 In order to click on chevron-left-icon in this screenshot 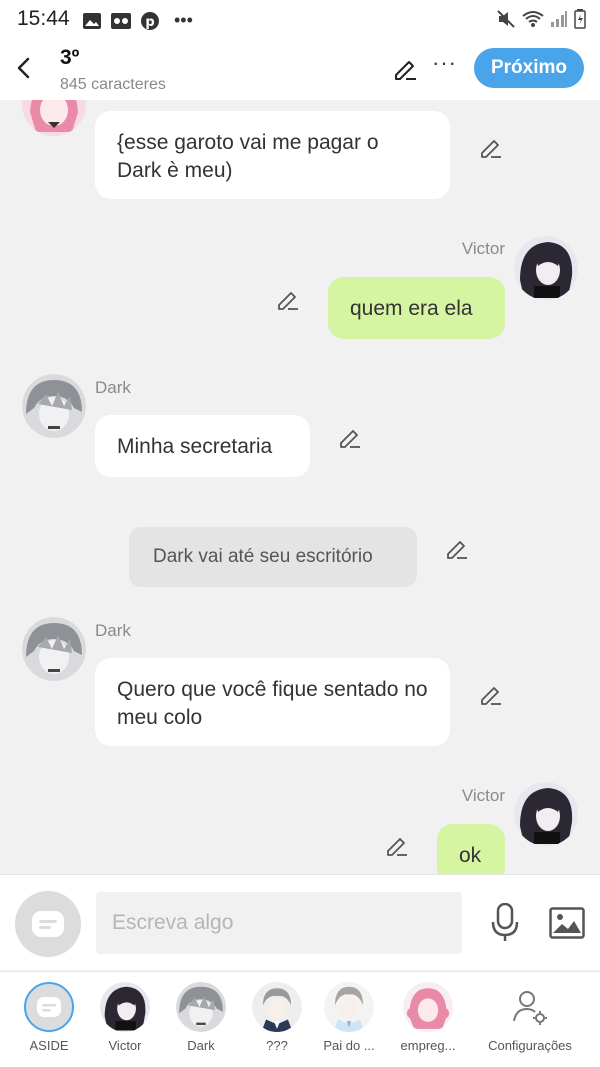, I will do `click(23, 68)`.